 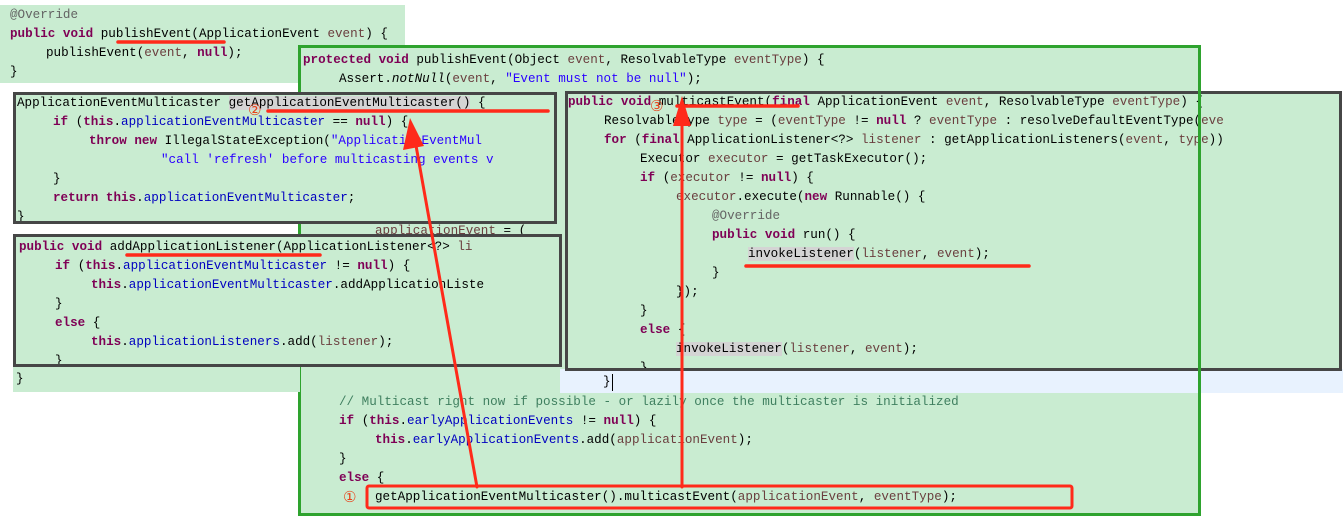 What do you see at coordinates (406, 141) in the screenshot?
I see `code-token: "ApplicationEventMul` at bounding box center [406, 141].